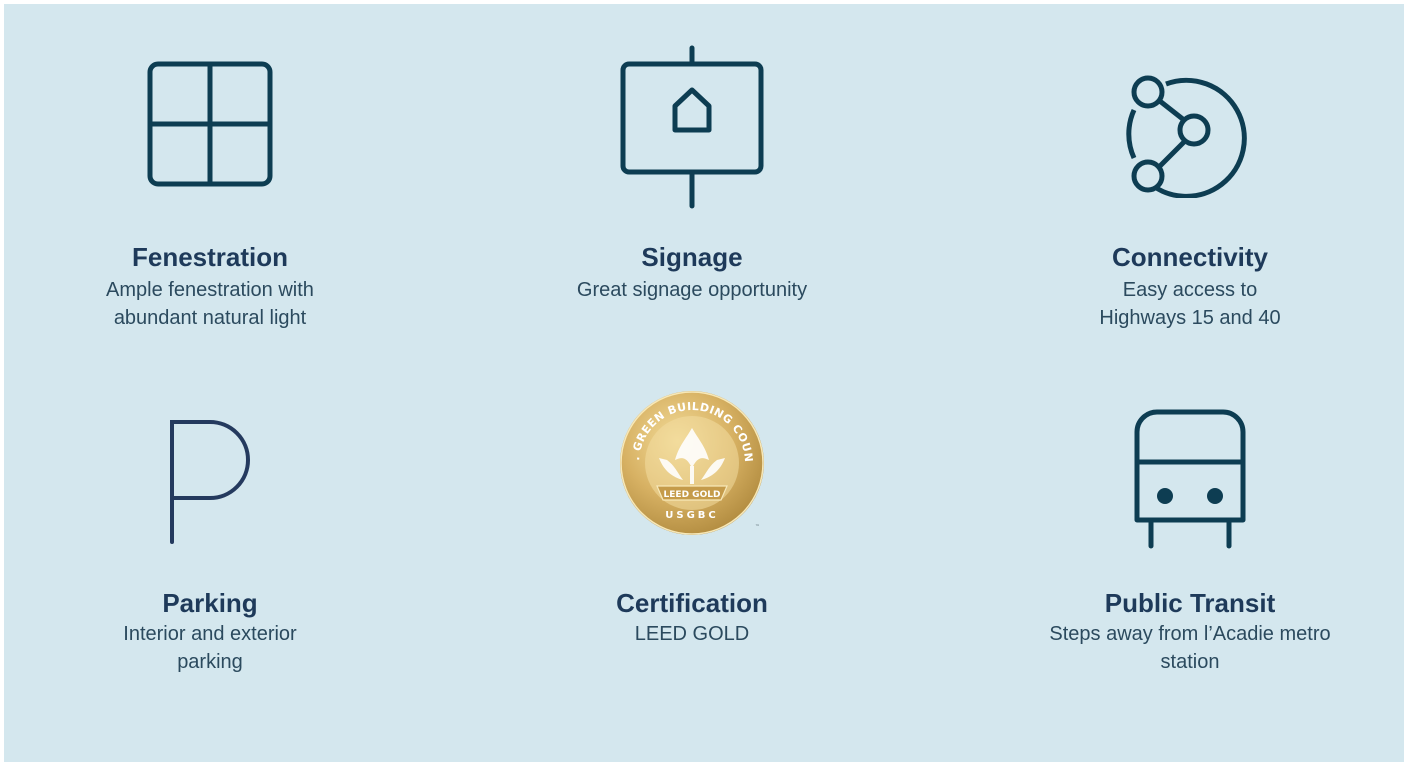 This screenshot has width=1408, height=766. Describe the element at coordinates (692, 127) in the screenshot. I see `signboard-icon` at that location.